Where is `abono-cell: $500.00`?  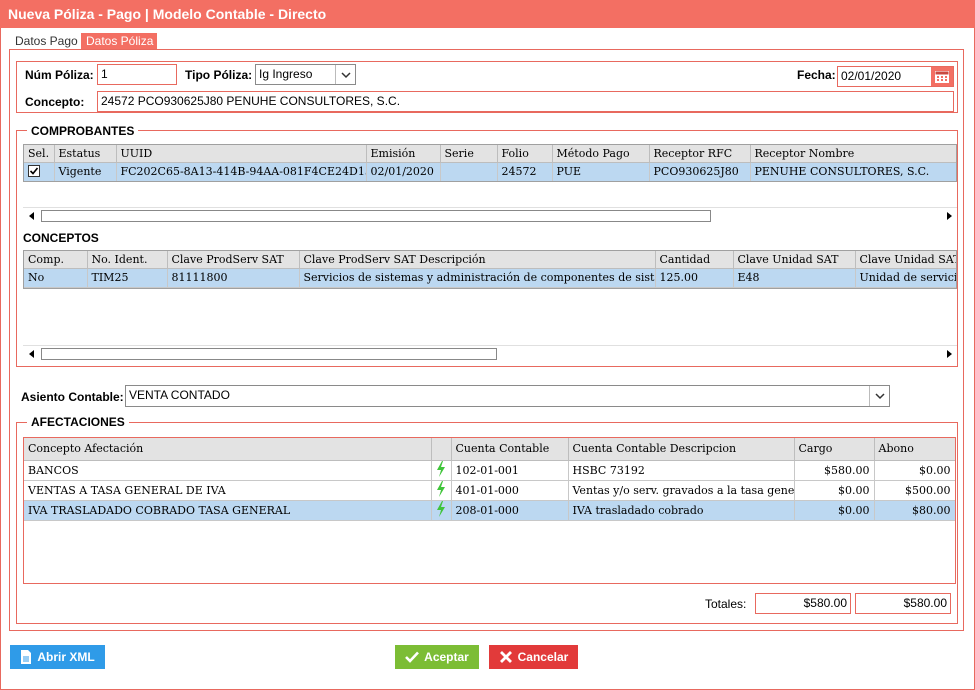
abono-cell: $500.00 is located at coordinates (914, 490).